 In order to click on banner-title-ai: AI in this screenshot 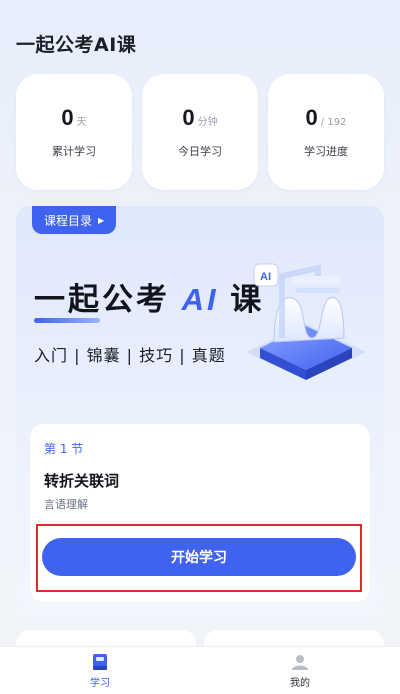, I will do `click(200, 299)`.